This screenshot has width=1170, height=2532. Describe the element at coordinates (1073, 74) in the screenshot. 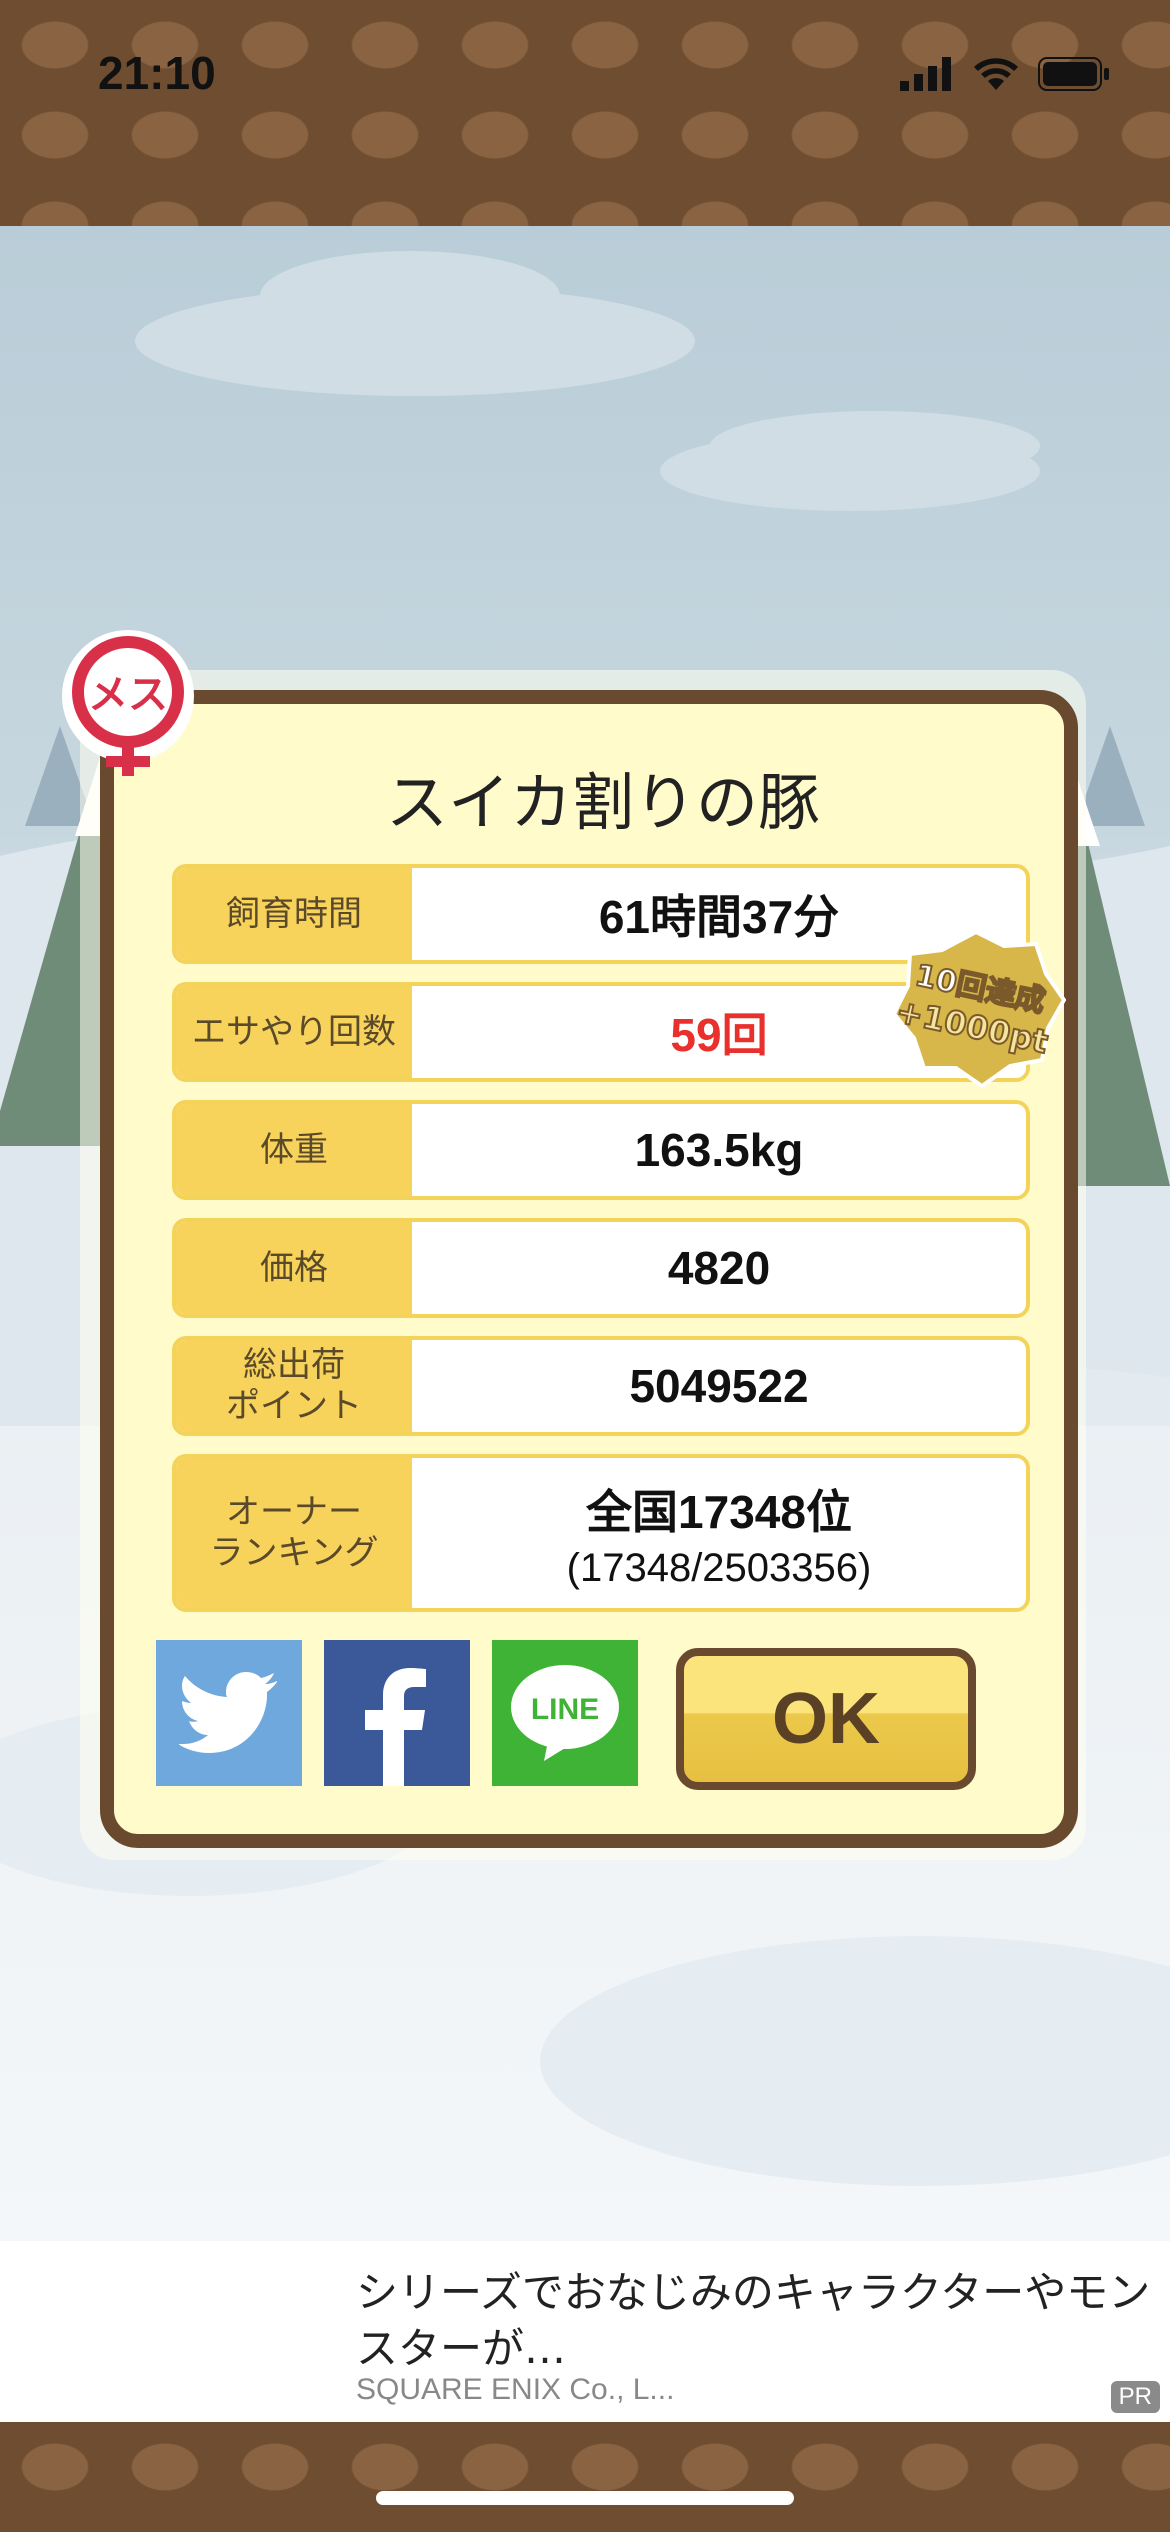

I see `battery-icon` at that location.